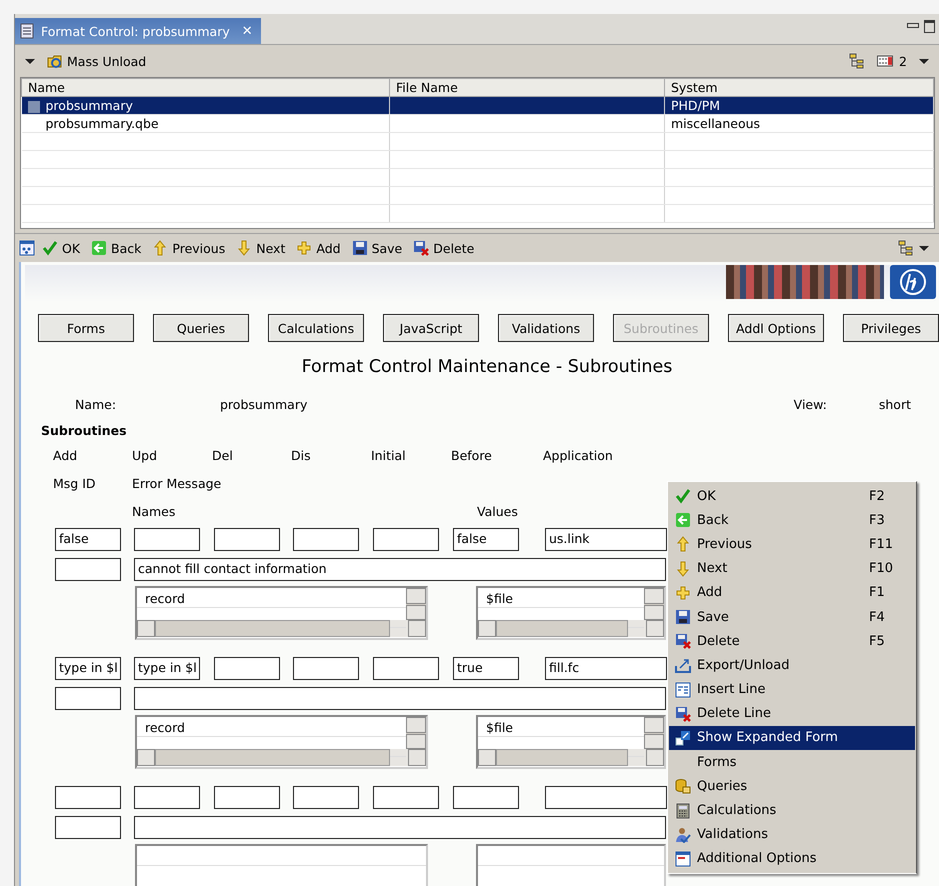 This screenshot has width=939, height=886. Describe the element at coordinates (792, 641) in the screenshot. I see `menu-item: Delete F5` at that location.